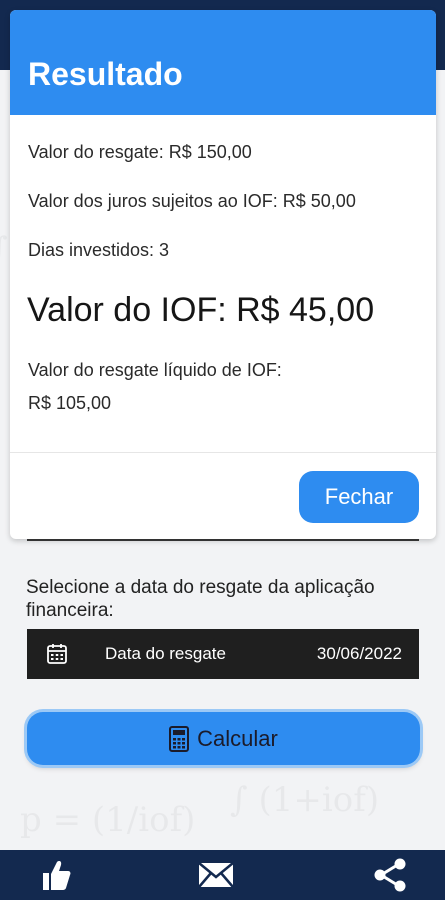 The image size is (445, 900). I want to click on net-redemption-value: R$ 105,00, so click(70, 403).